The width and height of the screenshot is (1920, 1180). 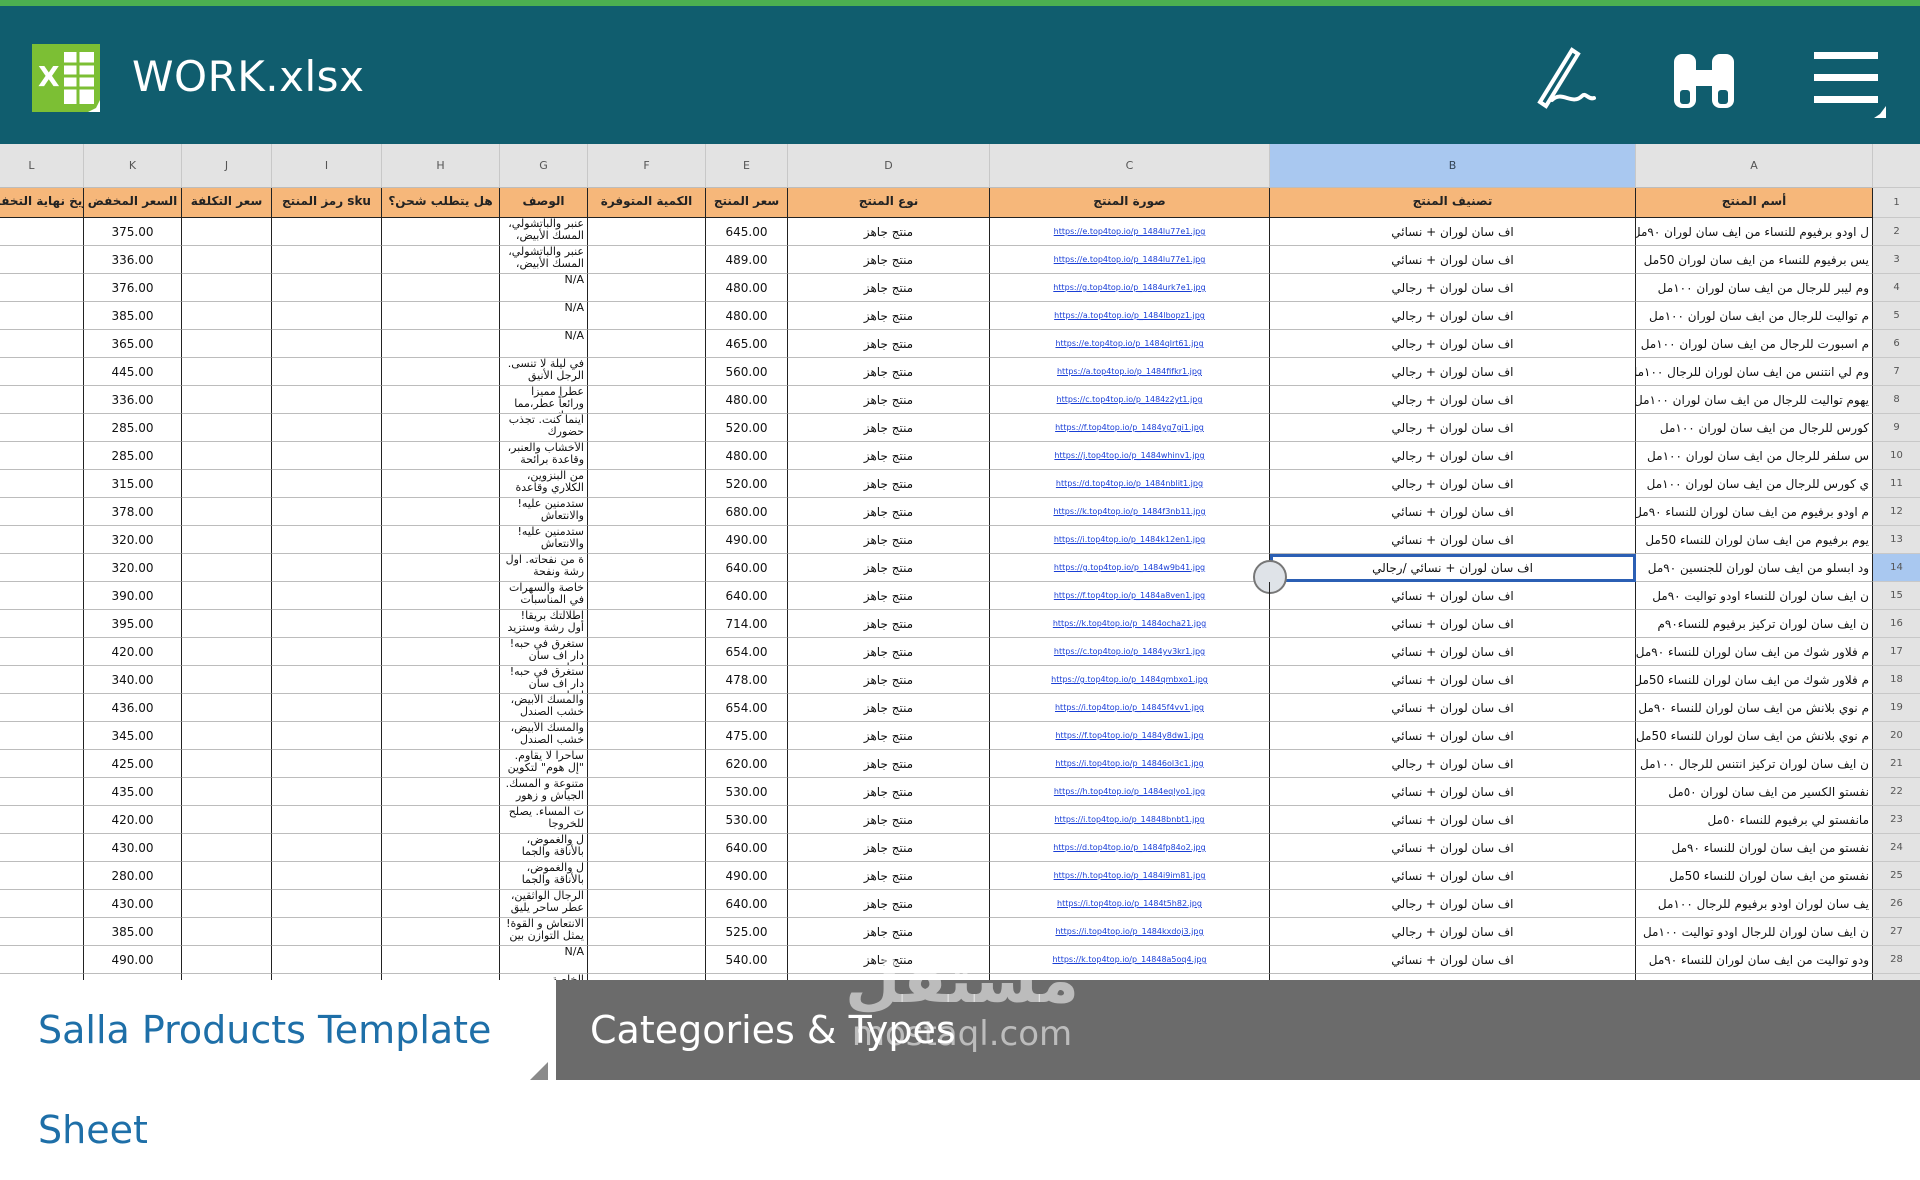 What do you see at coordinates (544, 932) in the screenshot?
I see `table-cell: الانتعاش و القوة! يمثل التوازن بين` at bounding box center [544, 932].